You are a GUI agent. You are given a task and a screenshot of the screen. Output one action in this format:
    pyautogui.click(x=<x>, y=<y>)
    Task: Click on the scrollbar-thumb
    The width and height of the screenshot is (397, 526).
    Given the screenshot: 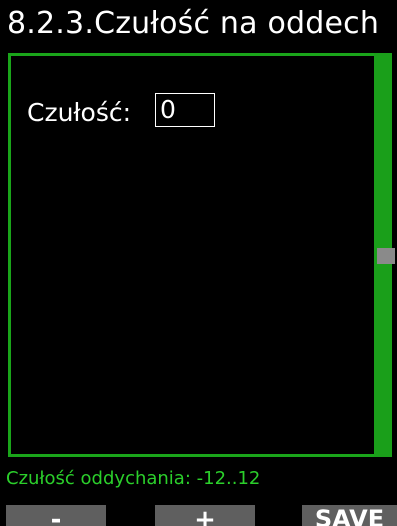 What is the action you would take?
    pyautogui.click(x=386, y=256)
    